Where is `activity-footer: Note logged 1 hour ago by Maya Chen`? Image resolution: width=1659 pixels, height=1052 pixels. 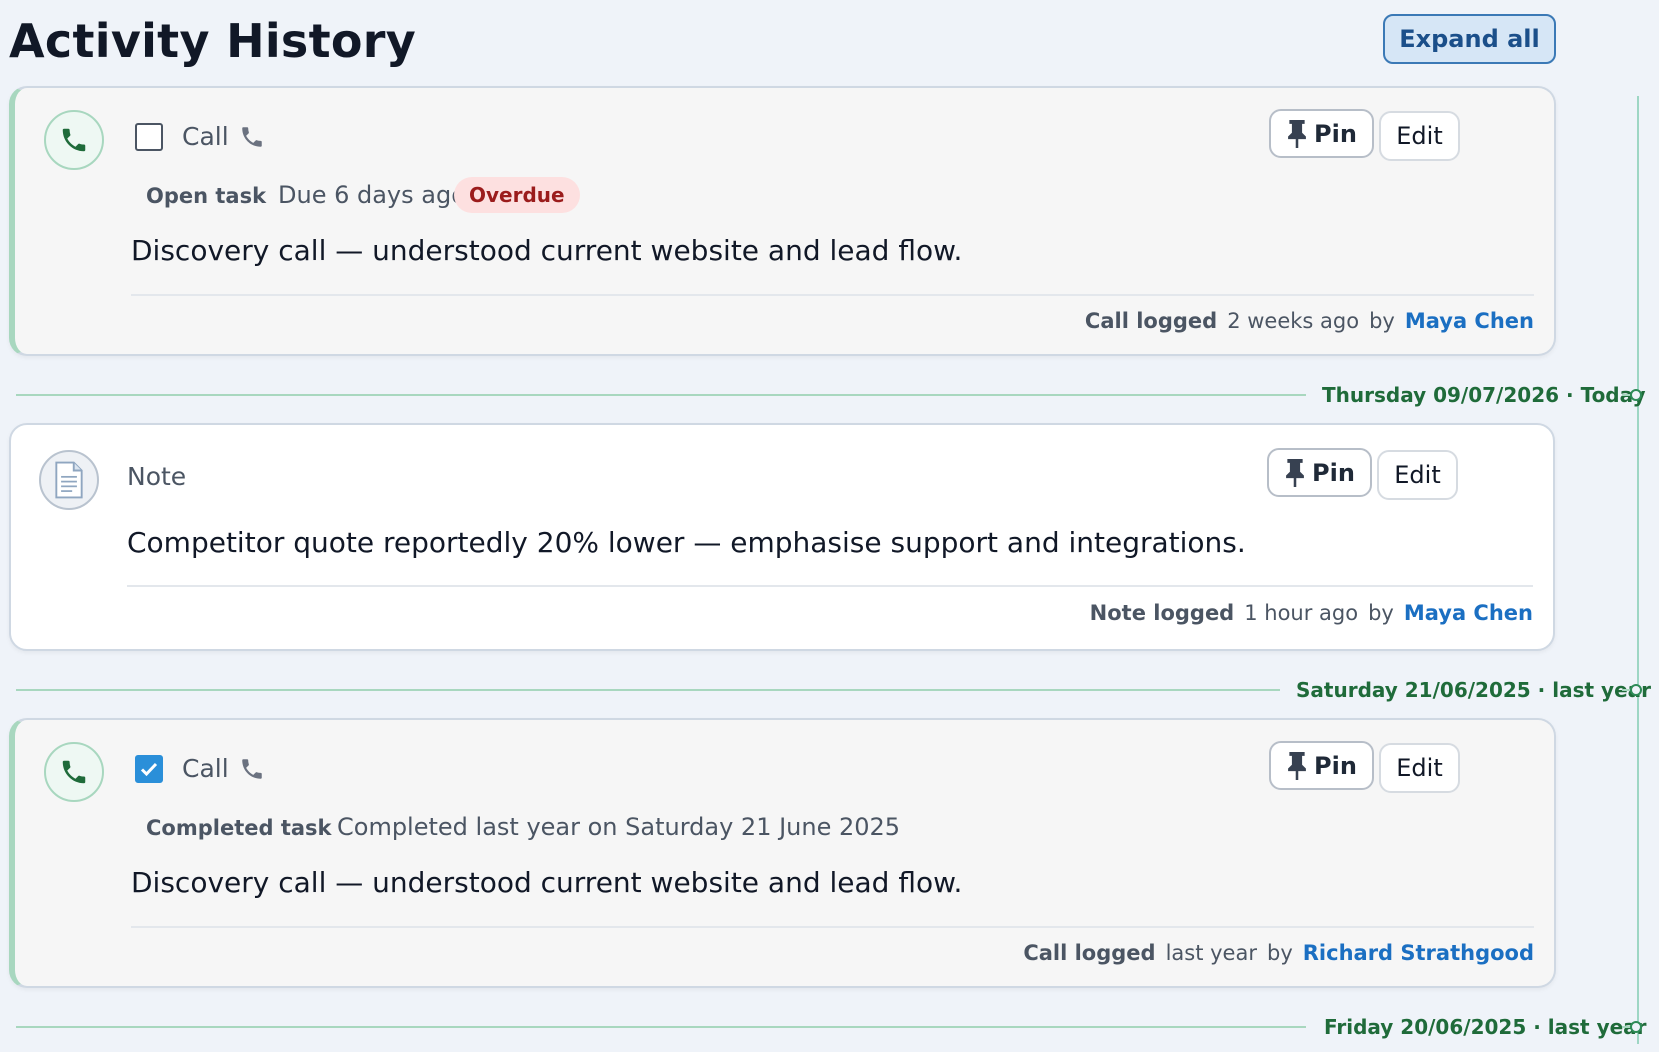 activity-footer: Note logged 1 hour ago by Maya Chen is located at coordinates (1311, 613).